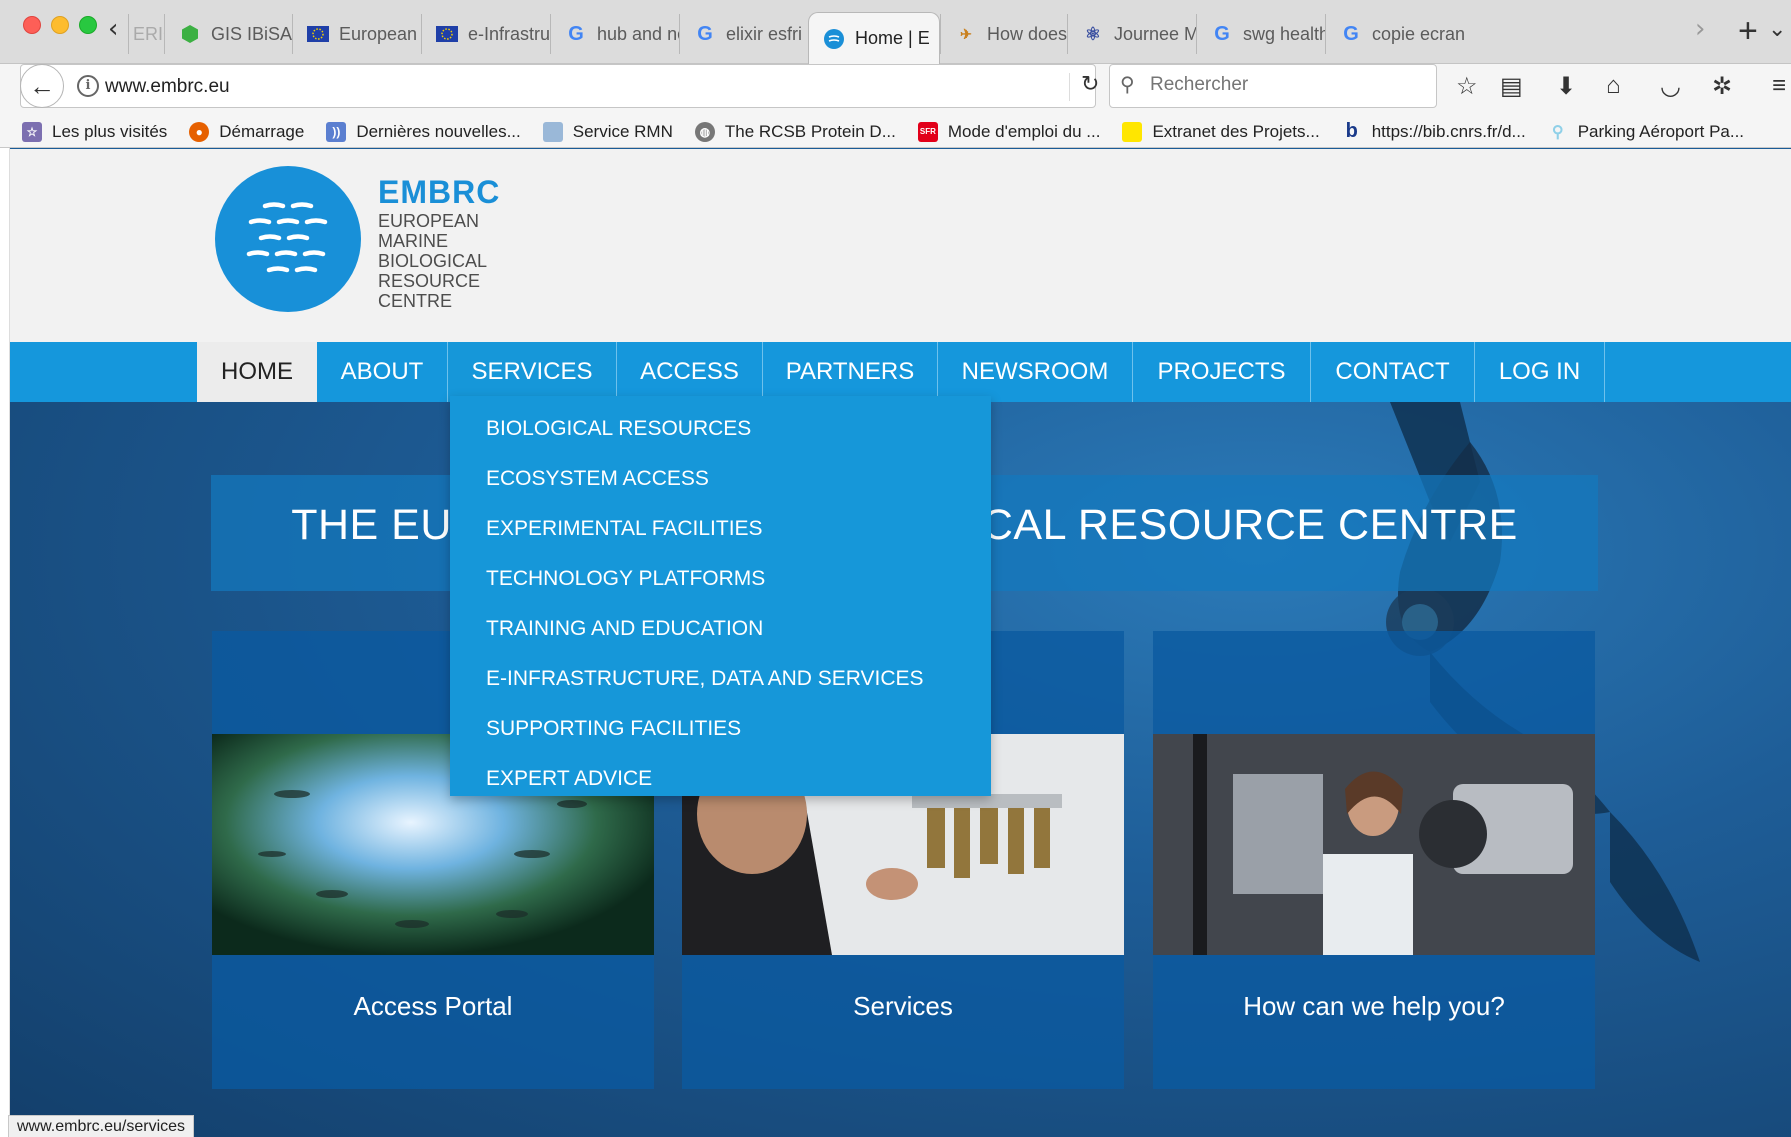 This screenshot has width=1791, height=1137. Describe the element at coordinates (433, 1006) in the screenshot. I see `card-label: Access Portal` at that location.